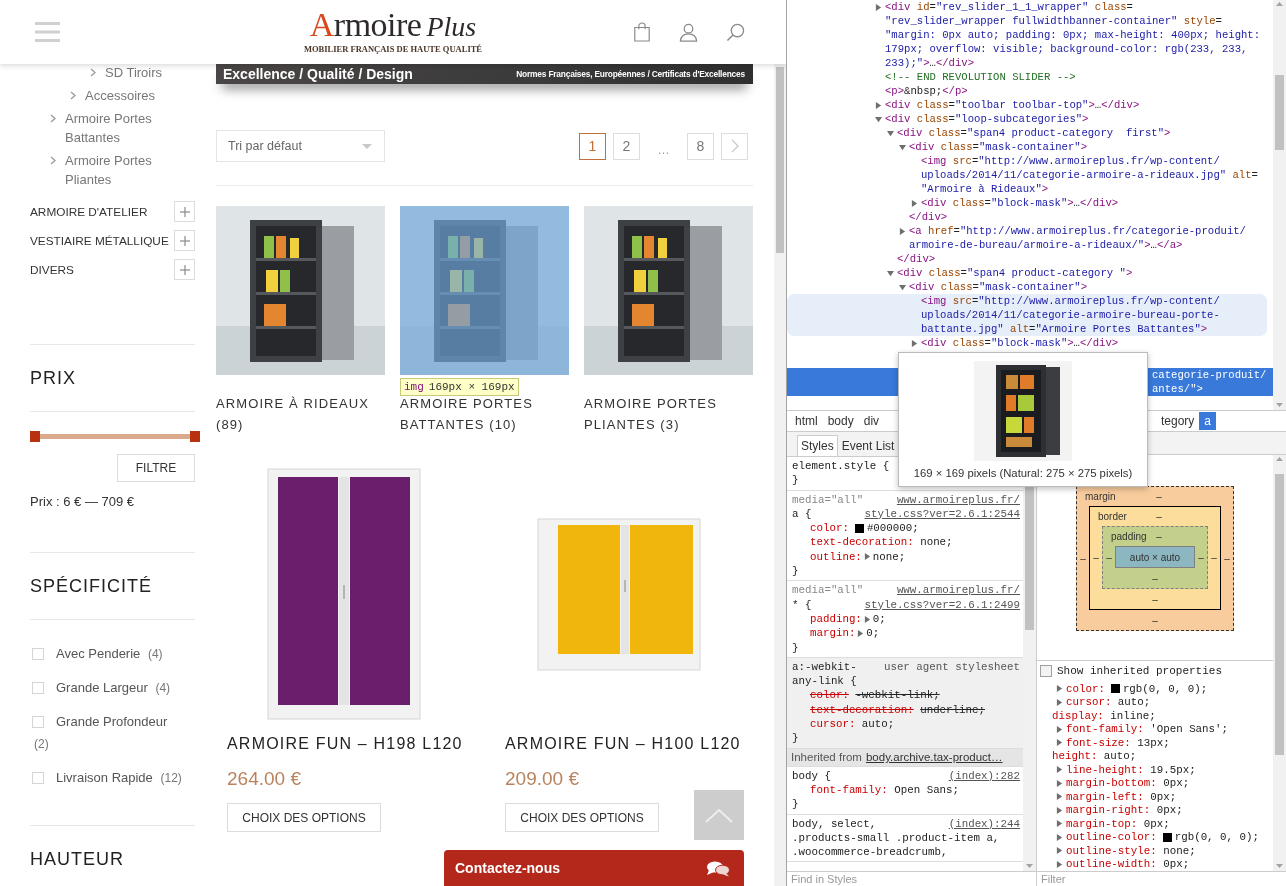  Describe the element at coordinates (878, 724) in the screenshot. I see `css-property-value: auto;` at that location.